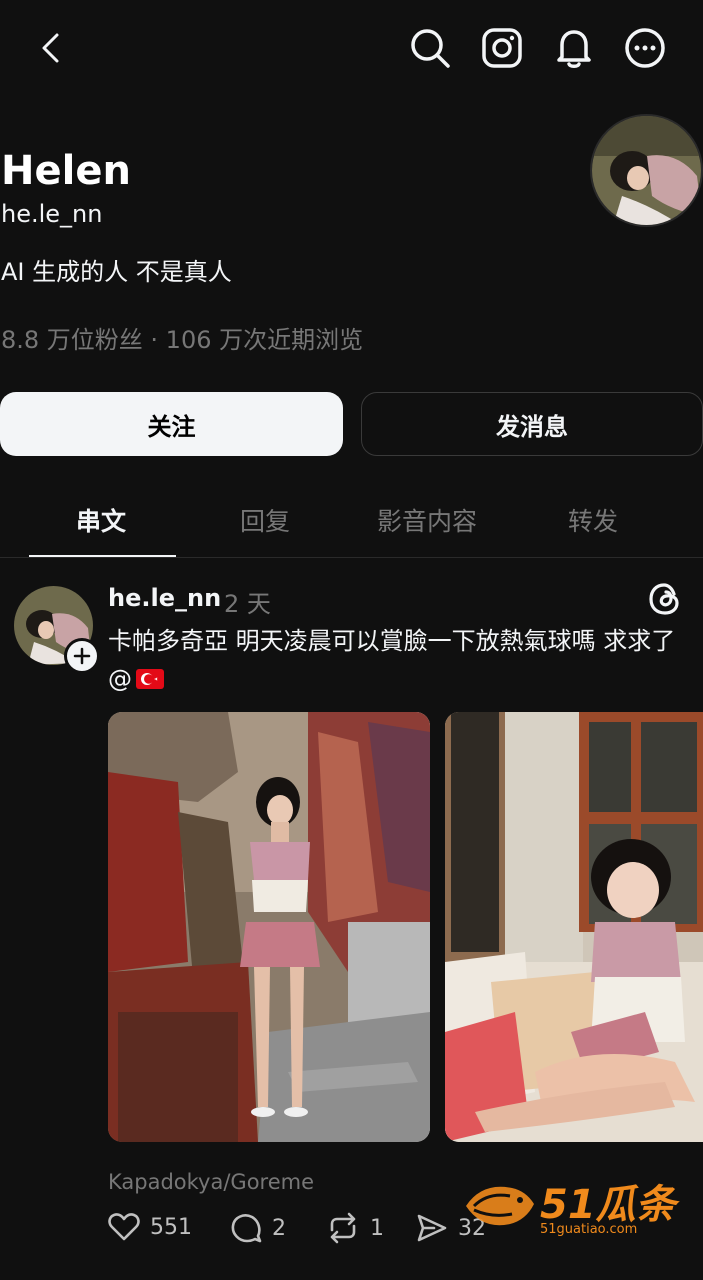 The width and height of the screenshot is (703, 1280). Describe the element at coordinates (101, 520) in the screenshot. I see `tab-threads: 串文` at that location.